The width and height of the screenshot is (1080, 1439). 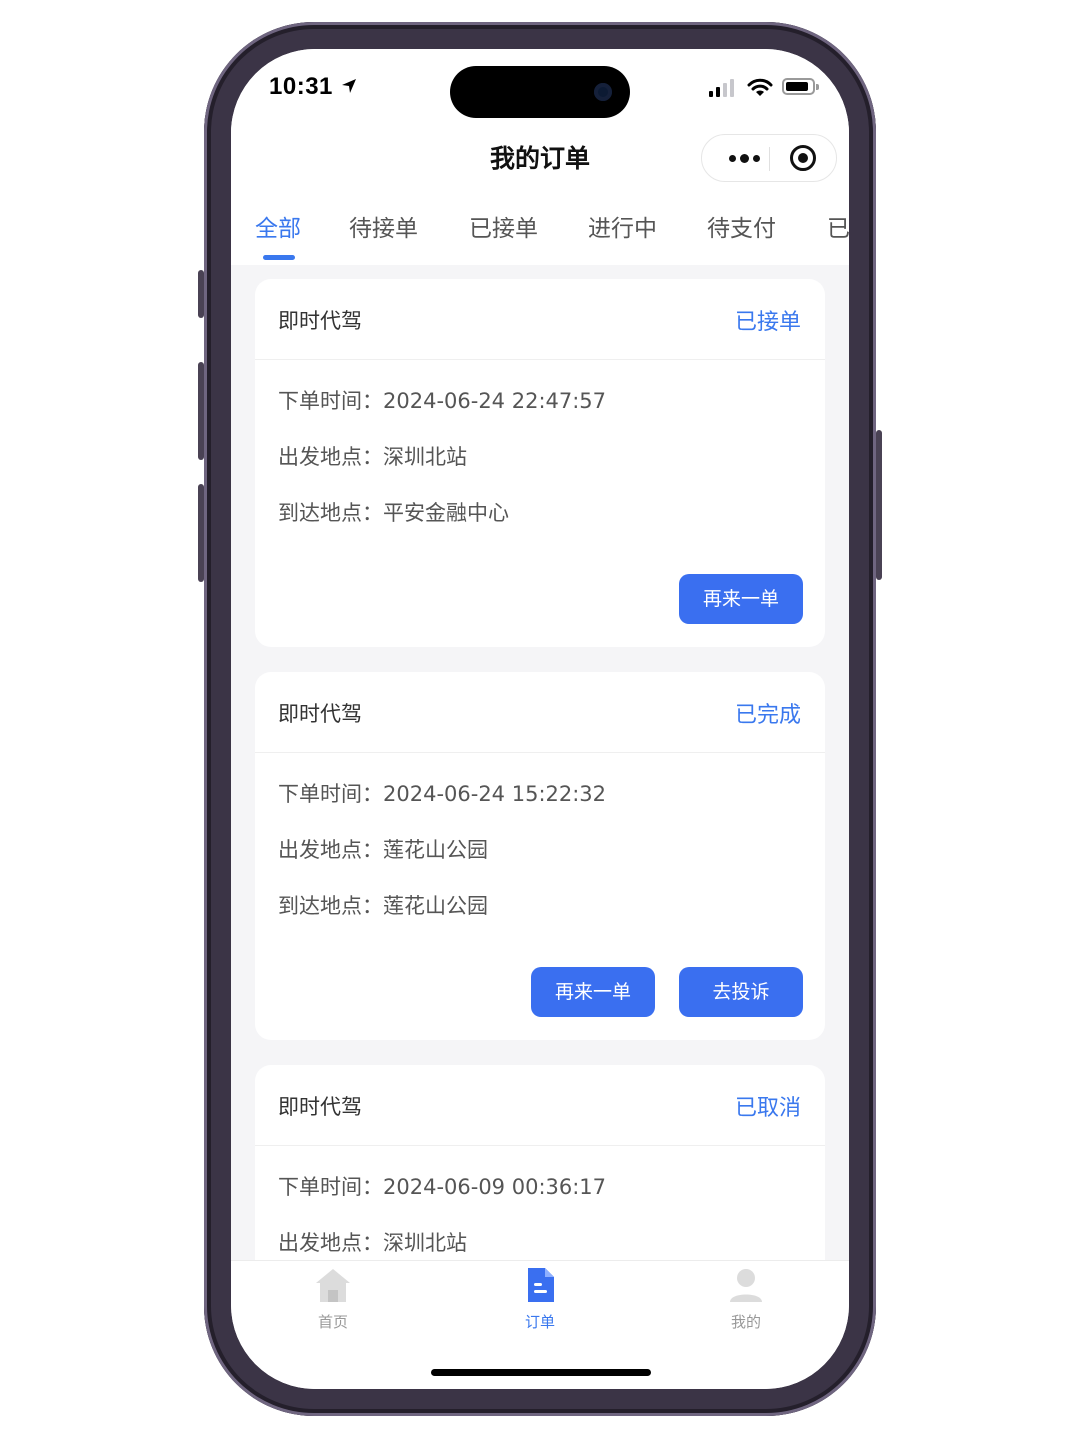 What do you see at coordinates (201, 411) in the screenshot?
I see `volume-up-button` at bounding box center [201, 411].